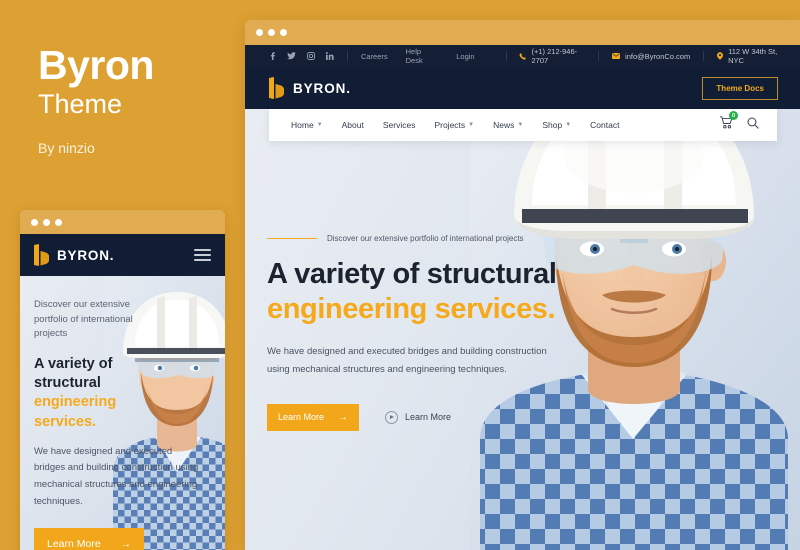  I want to click on nav-label-contact: Contact, so click(605, 125).